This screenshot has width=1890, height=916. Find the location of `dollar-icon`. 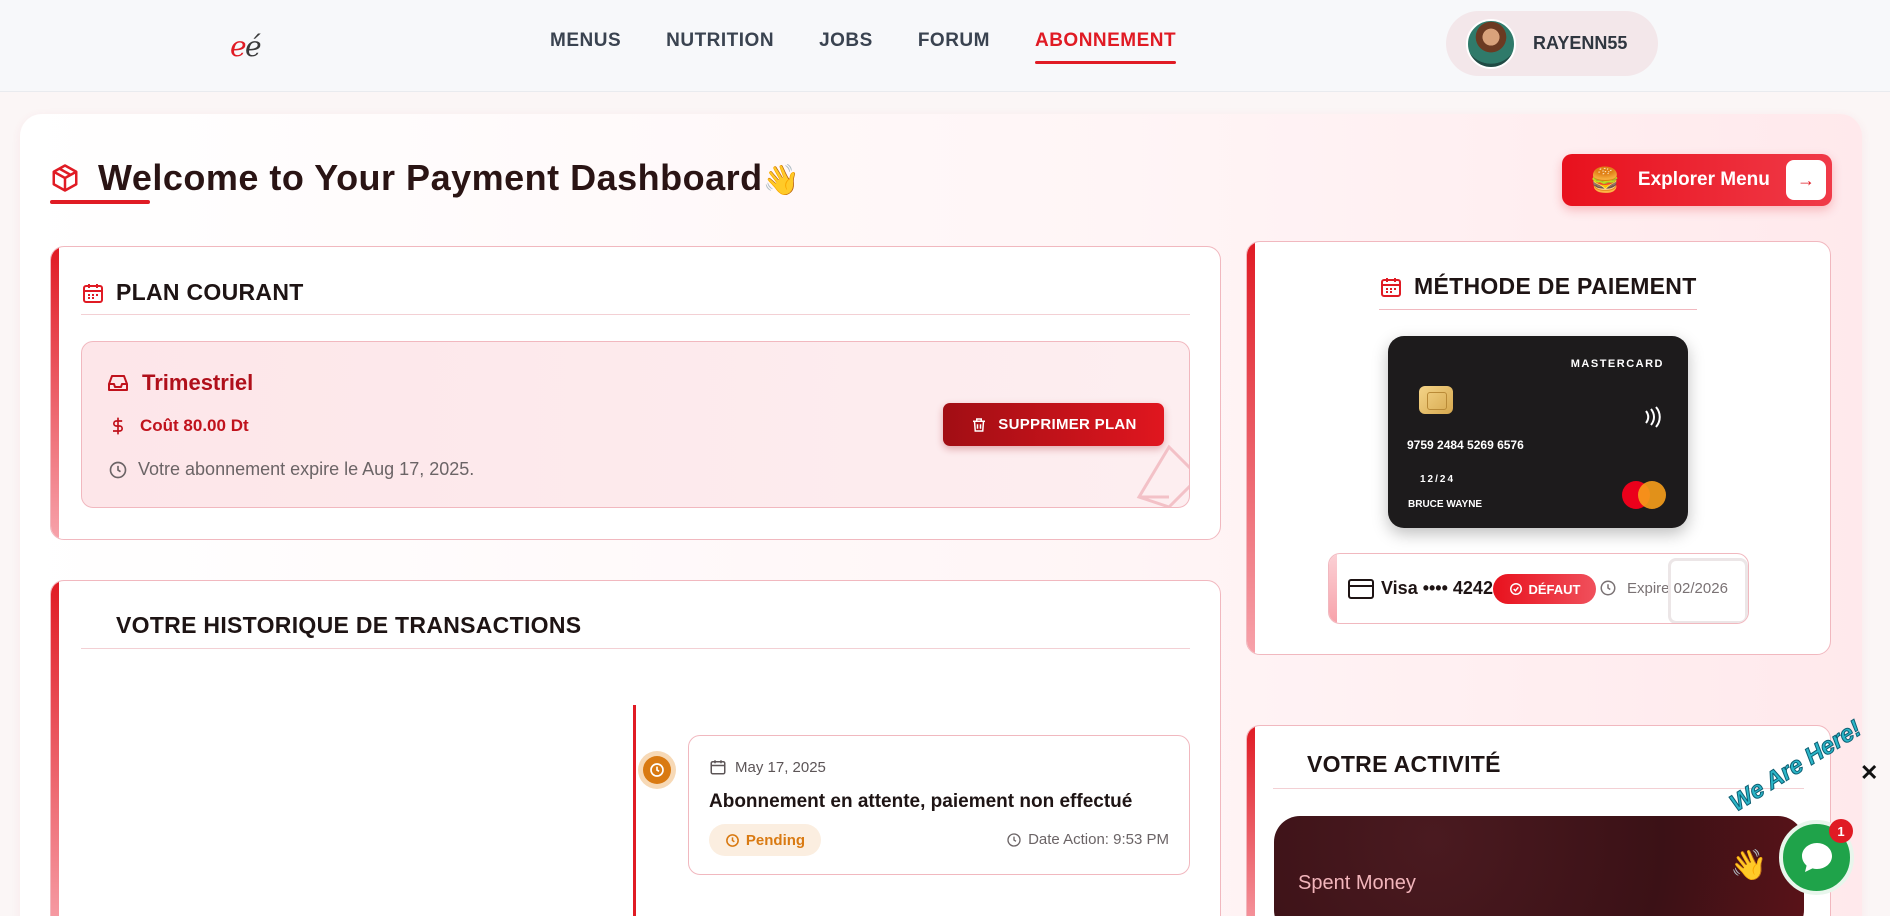

dollar-icon is located at coordinates (118, 426).